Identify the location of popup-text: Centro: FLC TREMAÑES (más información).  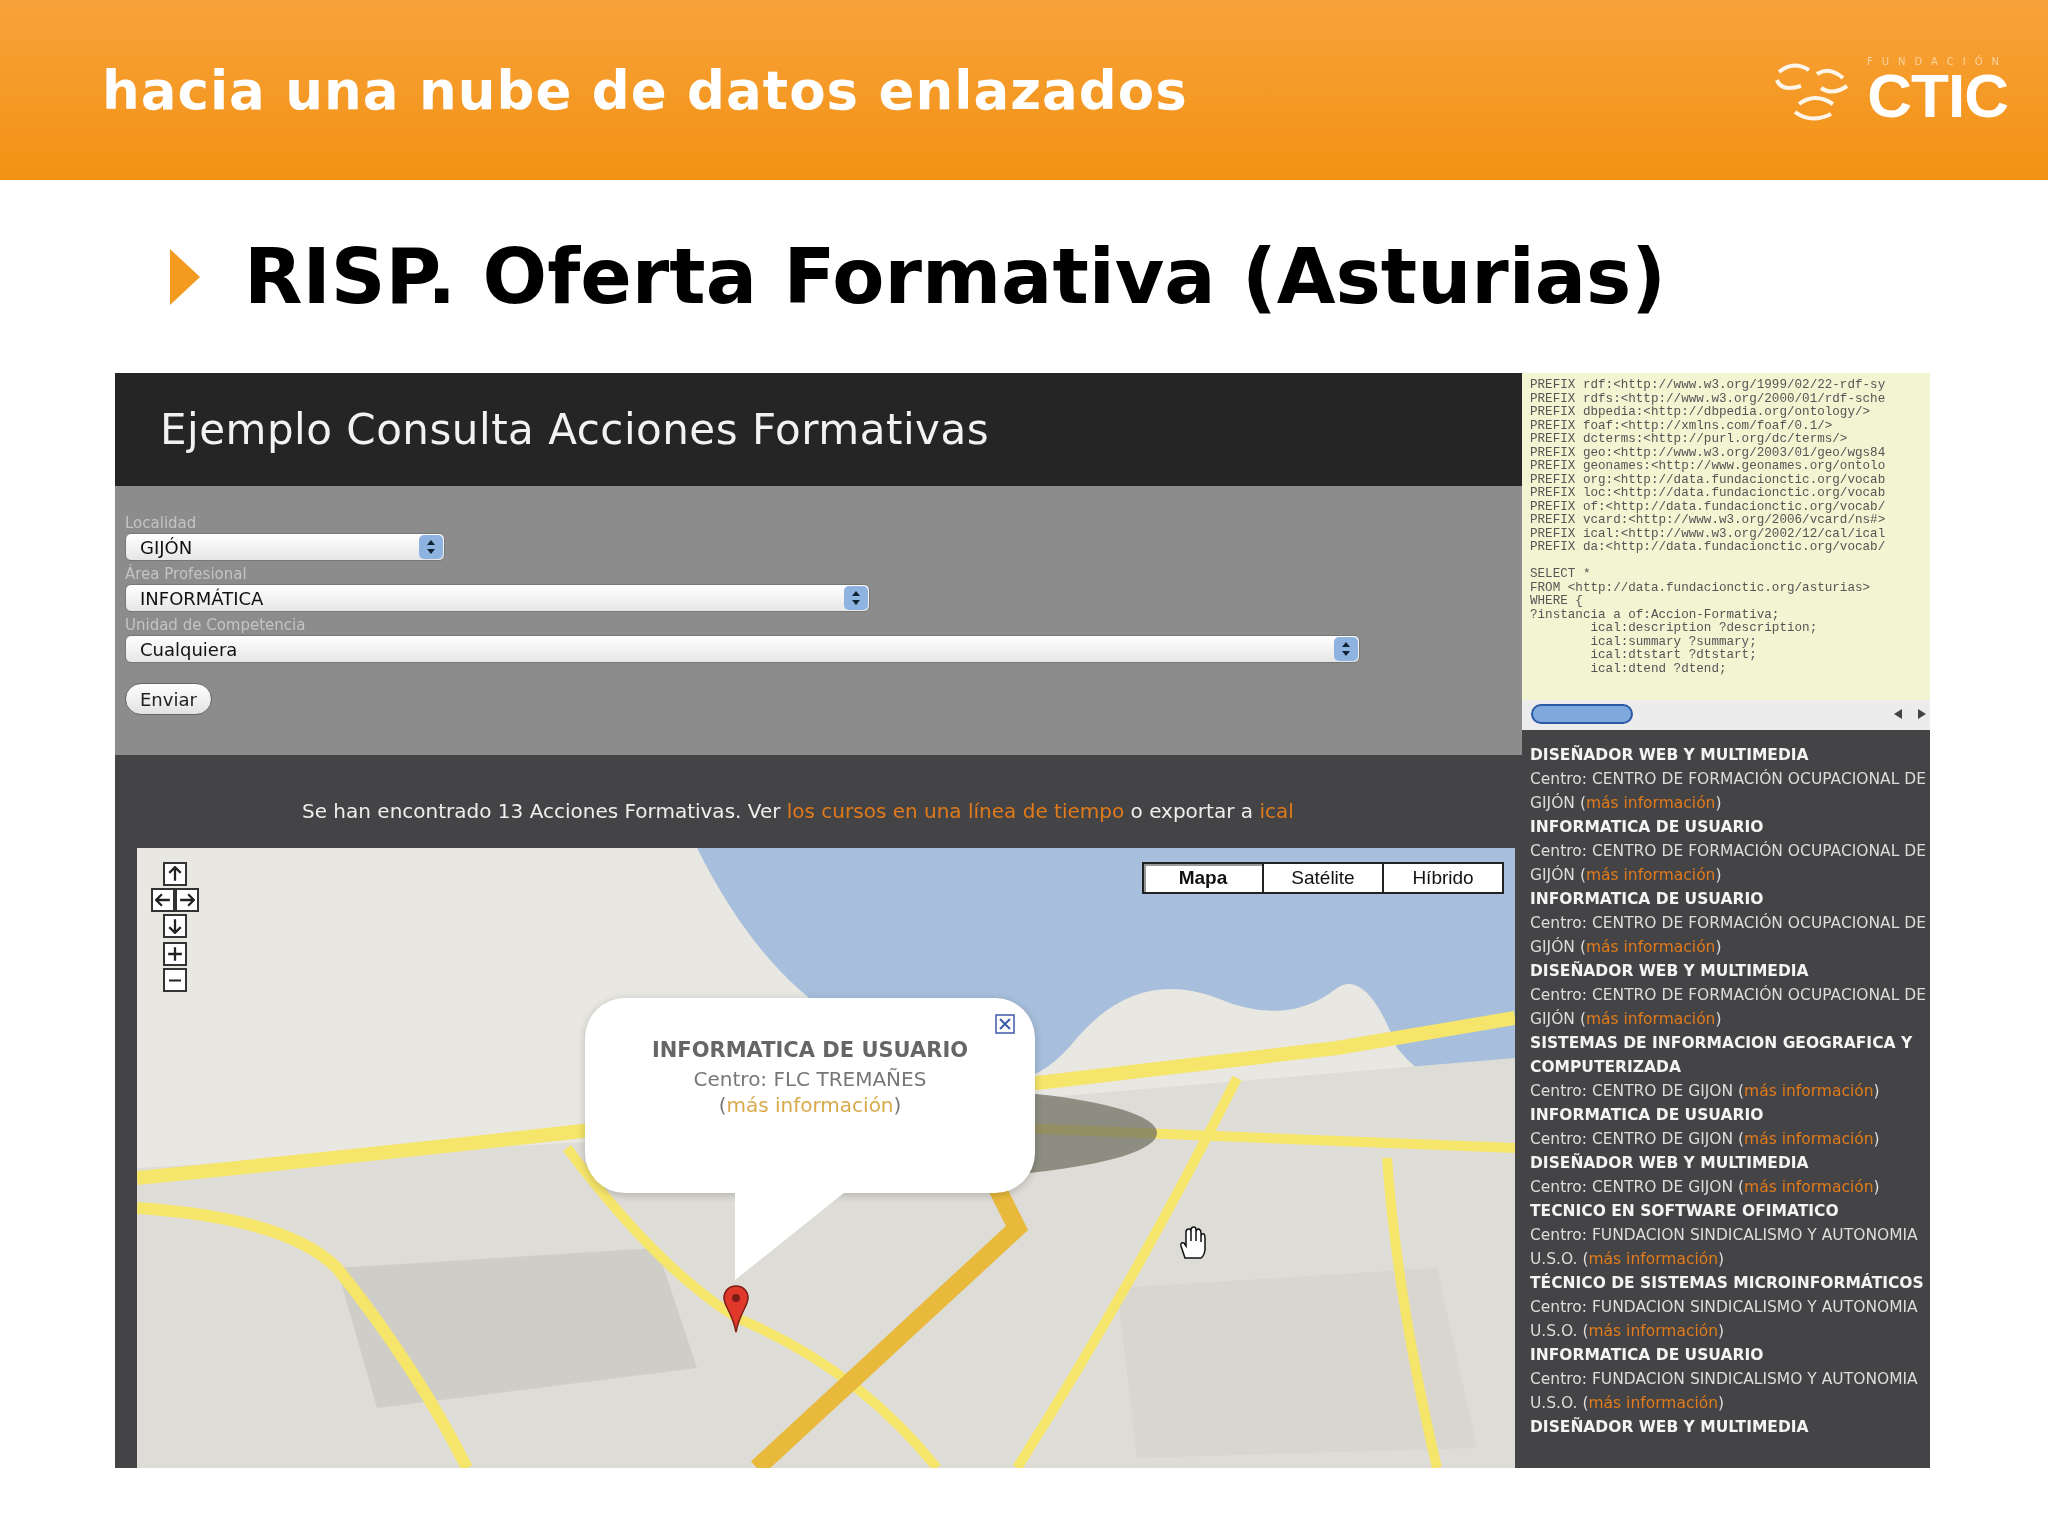
(810, 1092).